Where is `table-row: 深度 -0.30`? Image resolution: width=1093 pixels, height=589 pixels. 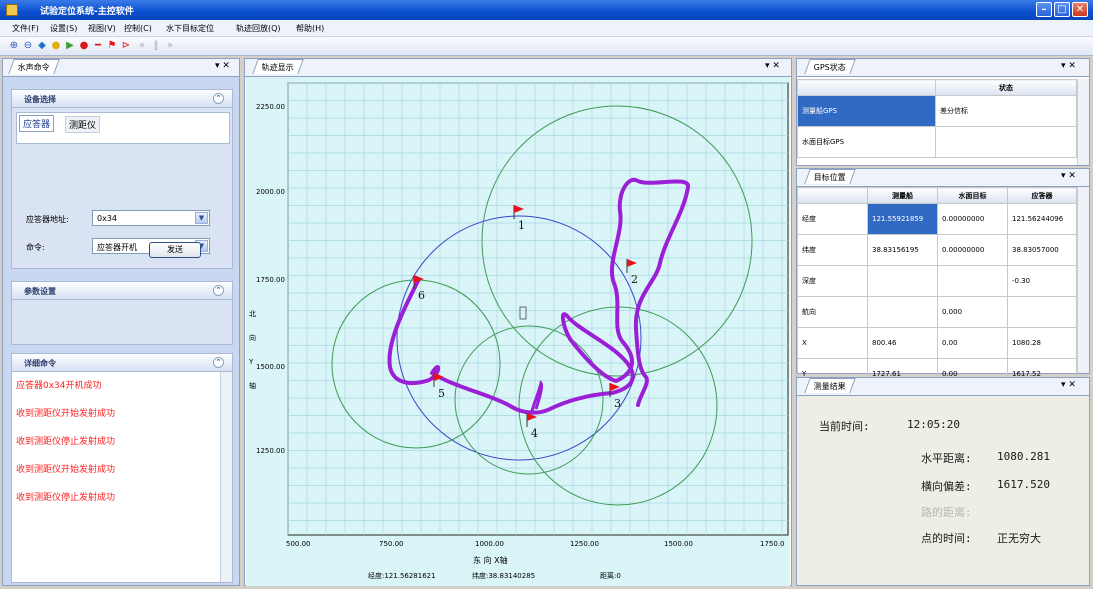 table-row: 深度 -0.30 is located at coordinates (937, 281).